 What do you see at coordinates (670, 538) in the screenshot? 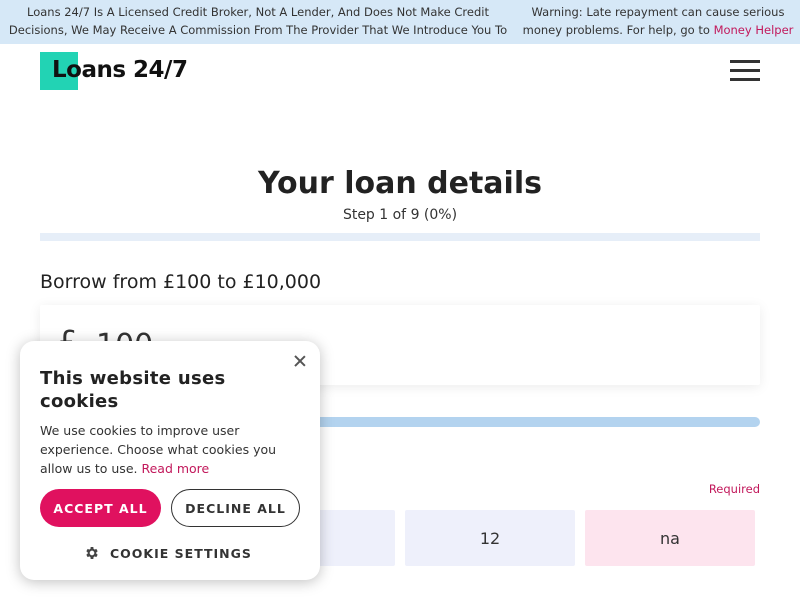
I see `term-option-na: na` at bounding box center [670, 538].